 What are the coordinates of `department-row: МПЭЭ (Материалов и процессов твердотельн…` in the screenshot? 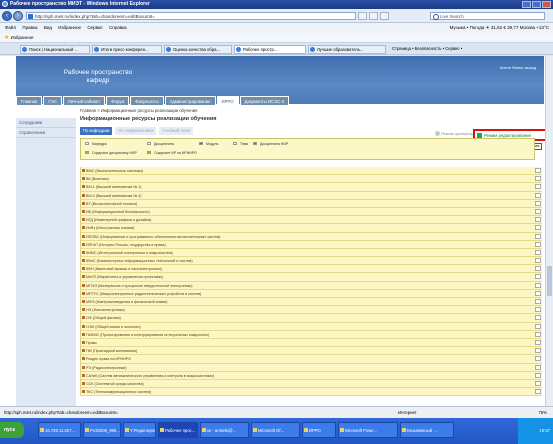 It's located at (311, 285).